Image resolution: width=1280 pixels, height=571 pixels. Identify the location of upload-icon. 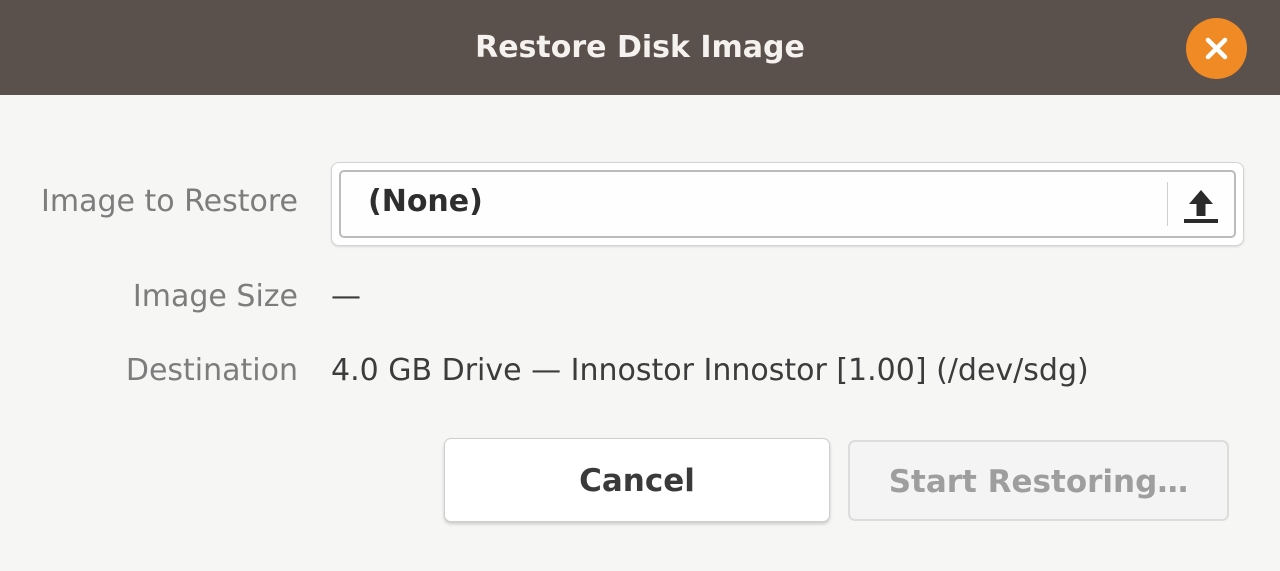
(1201, 206).